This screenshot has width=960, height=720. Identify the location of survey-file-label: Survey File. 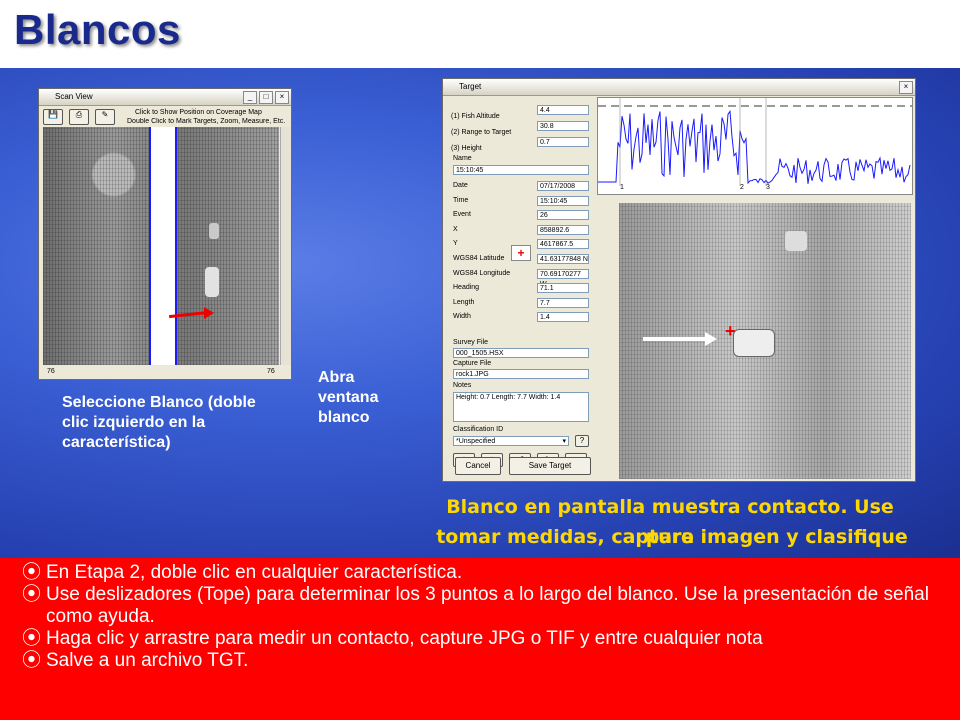
(471, 342).